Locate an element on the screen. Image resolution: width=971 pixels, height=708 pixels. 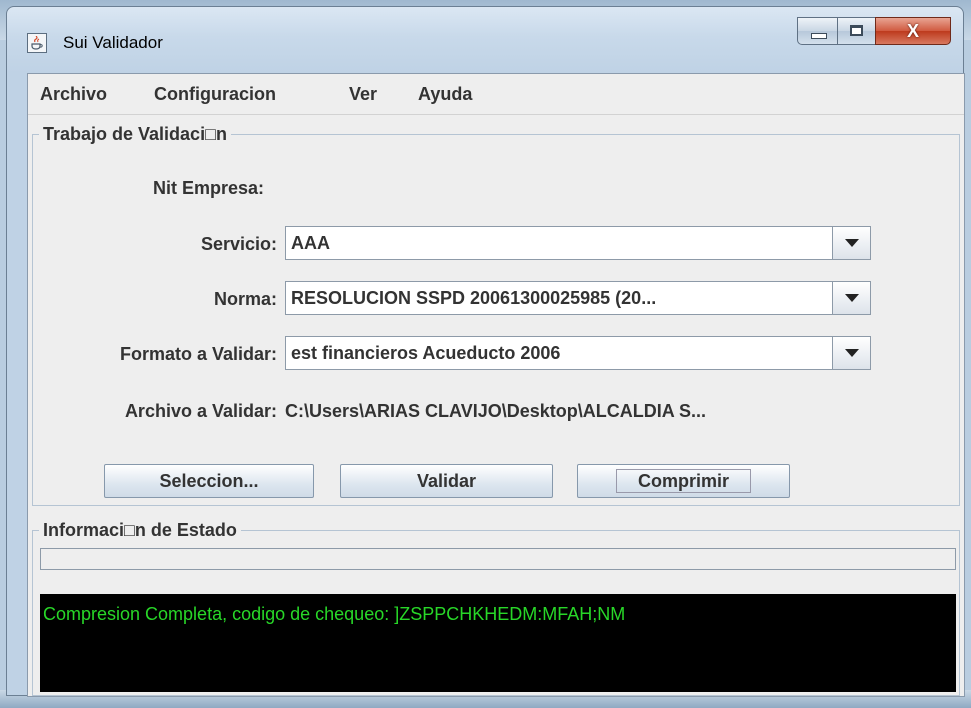
window-controls: X is located at coordinates (874, 33).